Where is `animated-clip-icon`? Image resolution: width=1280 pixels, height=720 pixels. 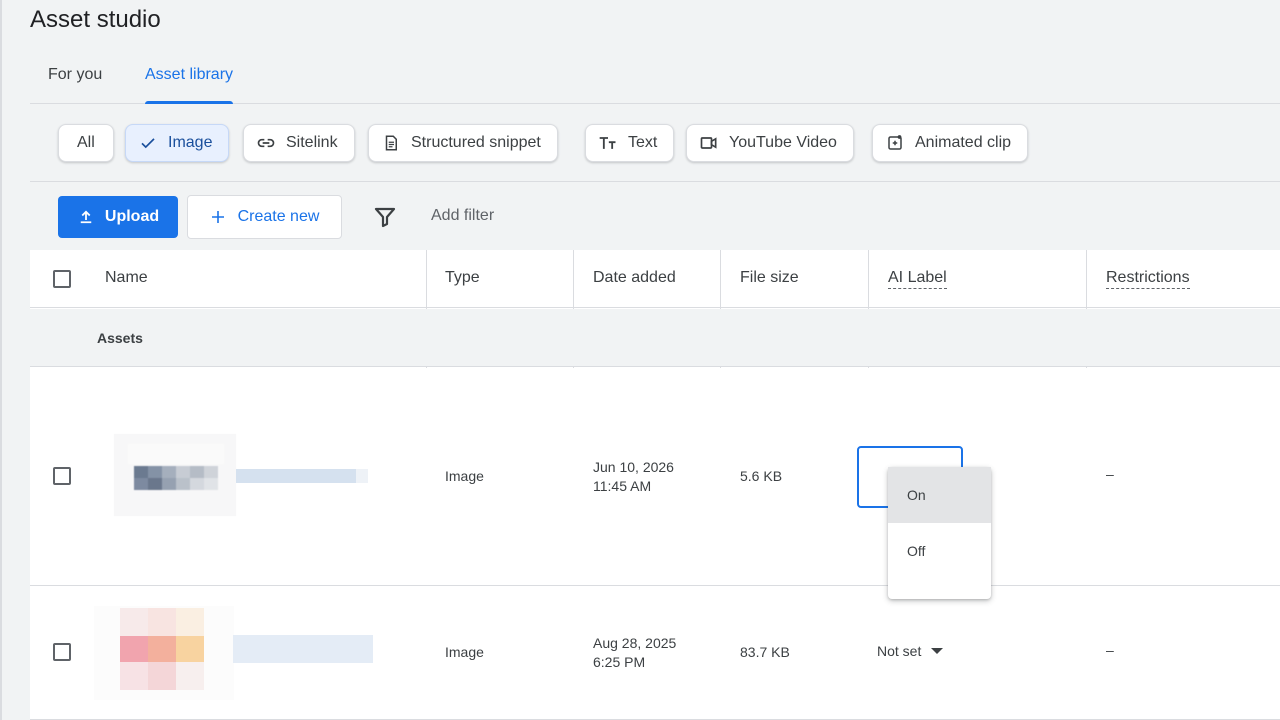 animated-clip-icon is located at coordinates (895, 143).